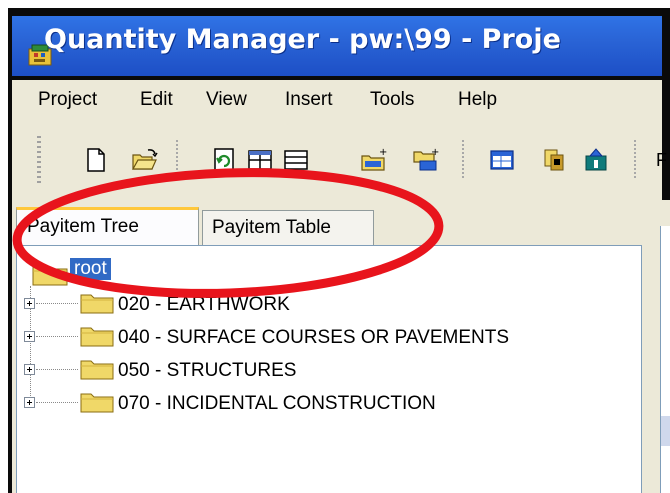 The image size is (670, 493). Describe the element at coordinates (144, 160) in the screenshot. I see `open-folder-icon` at that location.